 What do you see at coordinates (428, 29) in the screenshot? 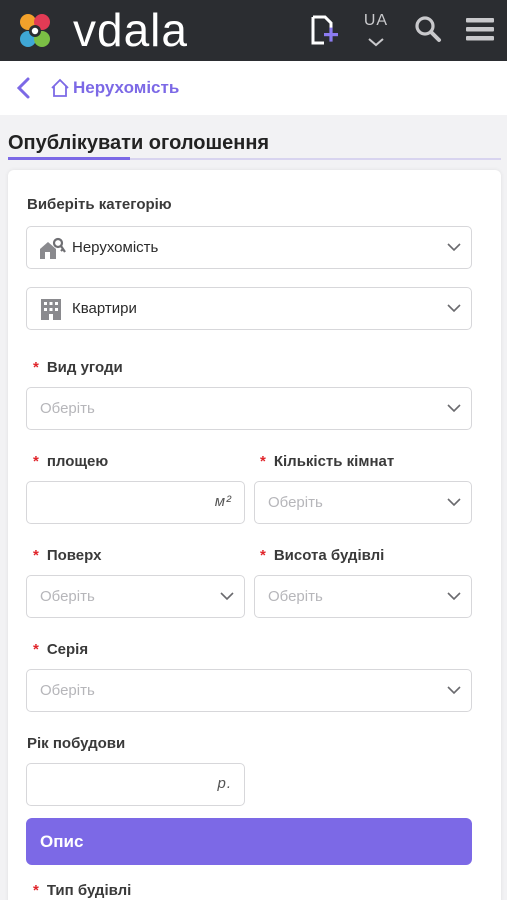
I see `search-icon` at bounding box center [428, 29].